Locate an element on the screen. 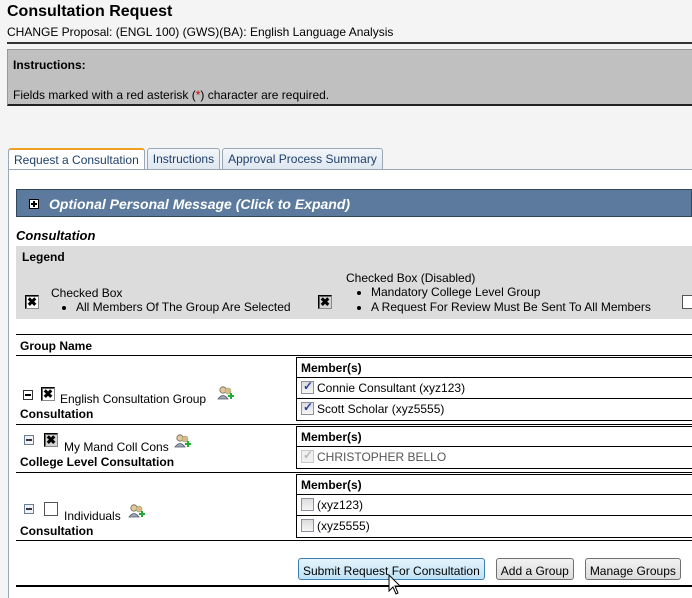  members-table: Member(s) CHRISTOPHER BELLO is located at coordinates (494, 447).